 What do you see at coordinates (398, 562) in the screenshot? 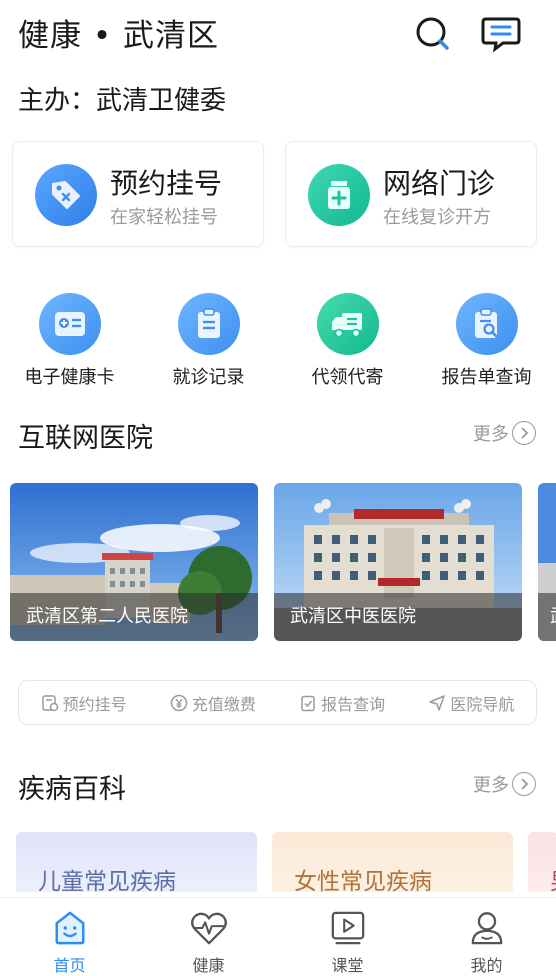
I see `hospital-card-tcm: 武清区中医医院` at bounding box center [398, 562].